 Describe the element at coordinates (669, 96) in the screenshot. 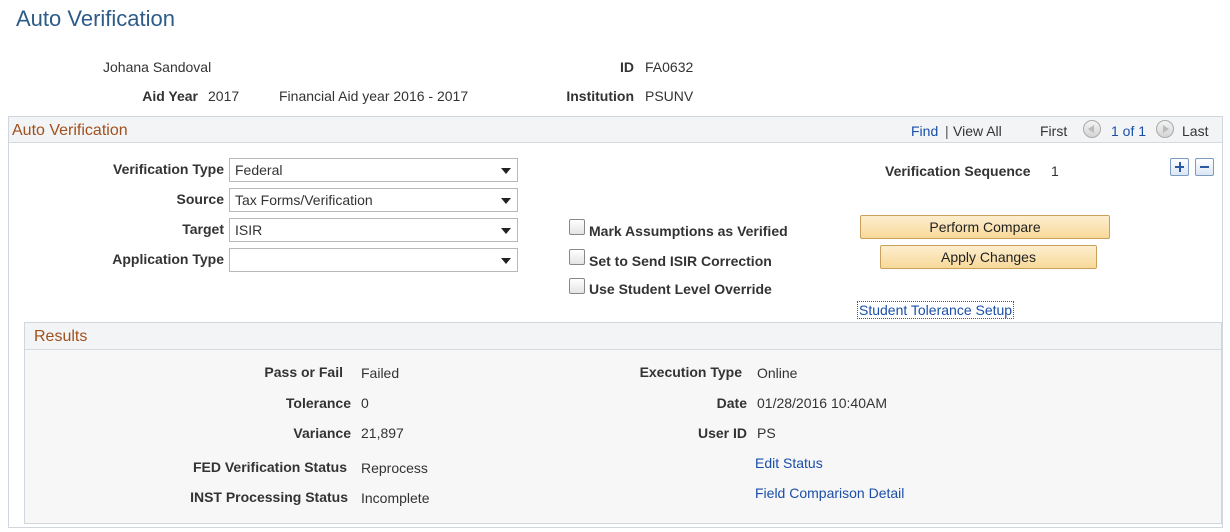

I see `institution-value: PSUNV` at that location.